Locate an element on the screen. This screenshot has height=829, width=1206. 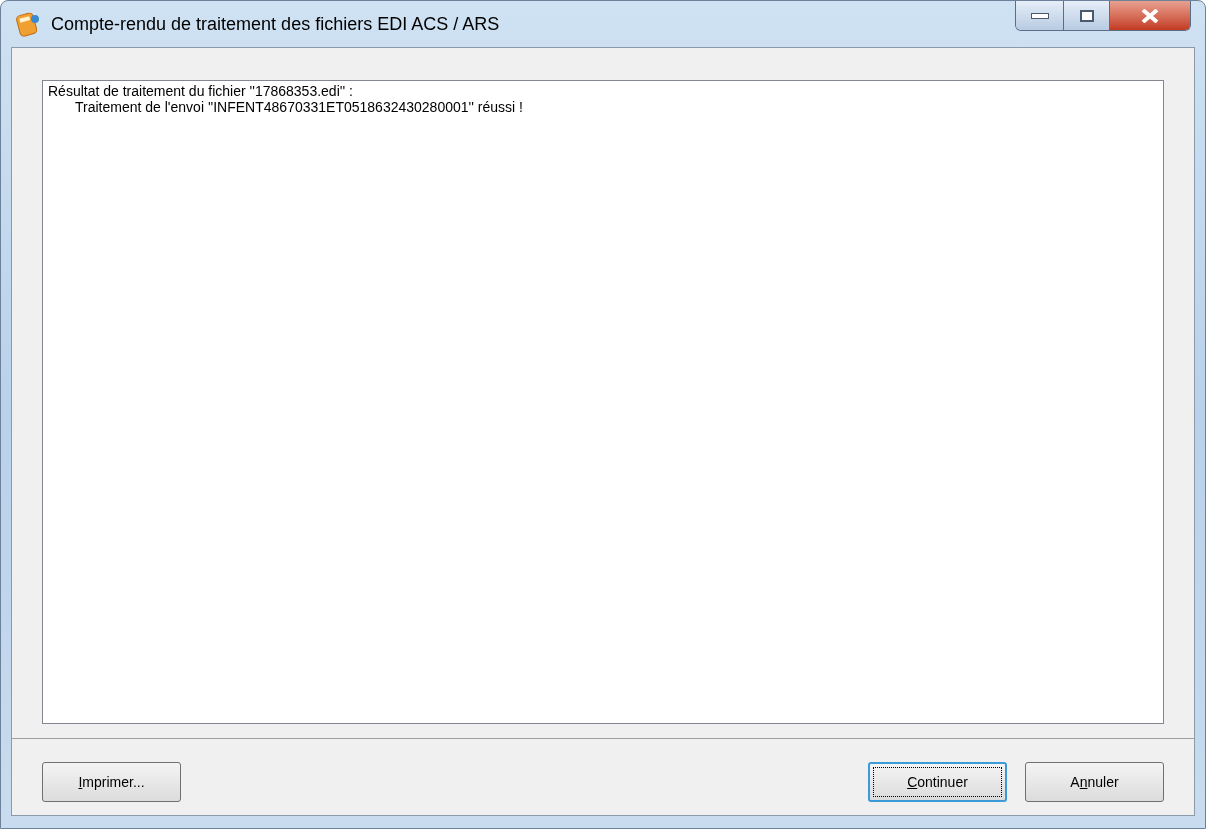
dialog-button: Continuer is located at coordinates (937, 782).